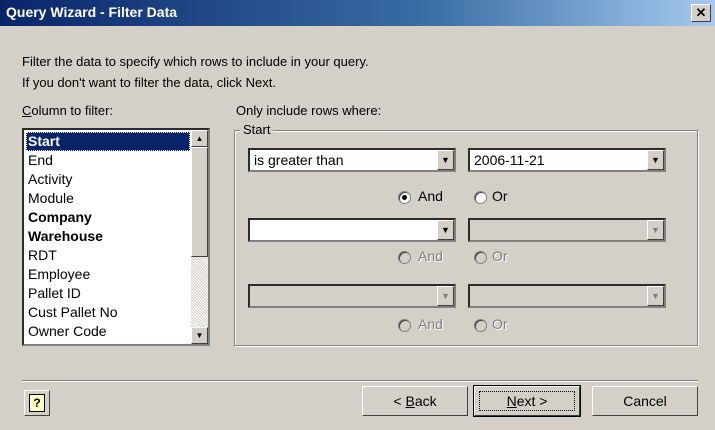  What do you see at coordinates (500, 324) in the screenshot?
I see `or-label-3: Or` at bounding box center [500, 324].